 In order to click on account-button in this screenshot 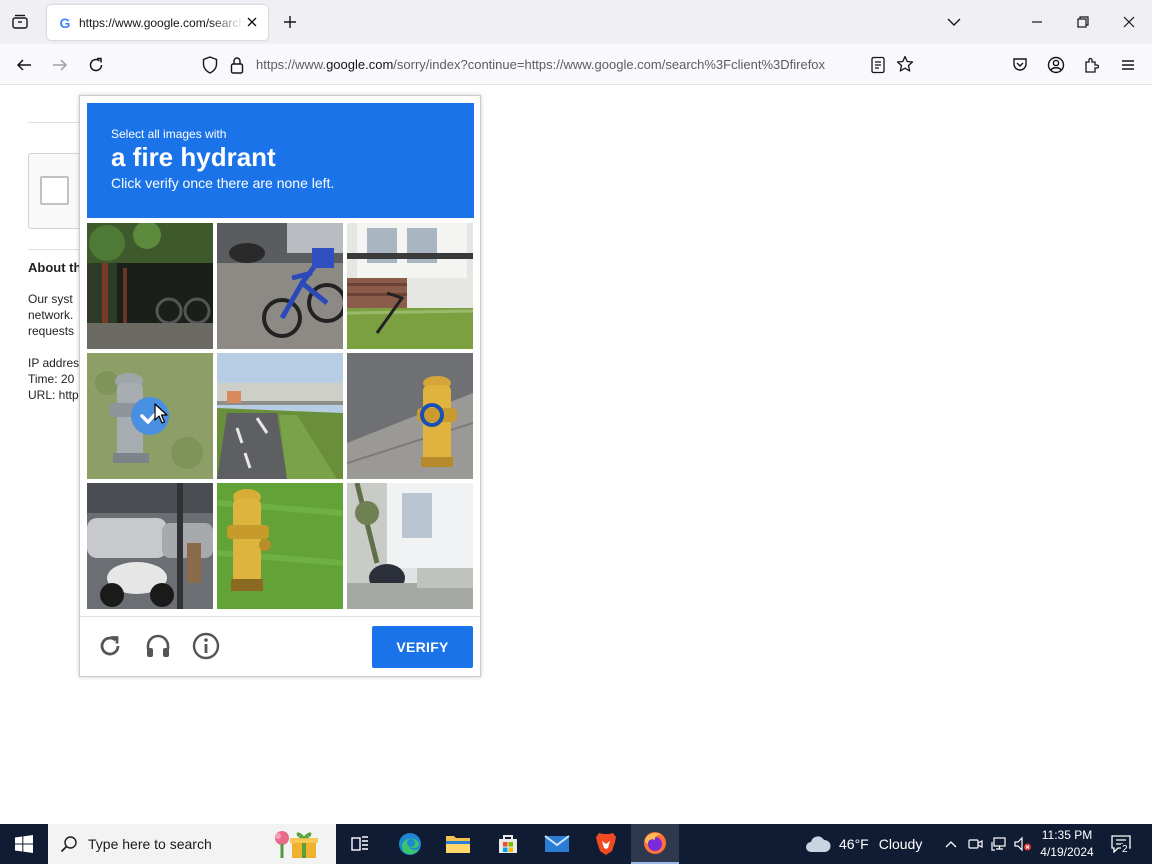, I will do `click(1056, 65)`.